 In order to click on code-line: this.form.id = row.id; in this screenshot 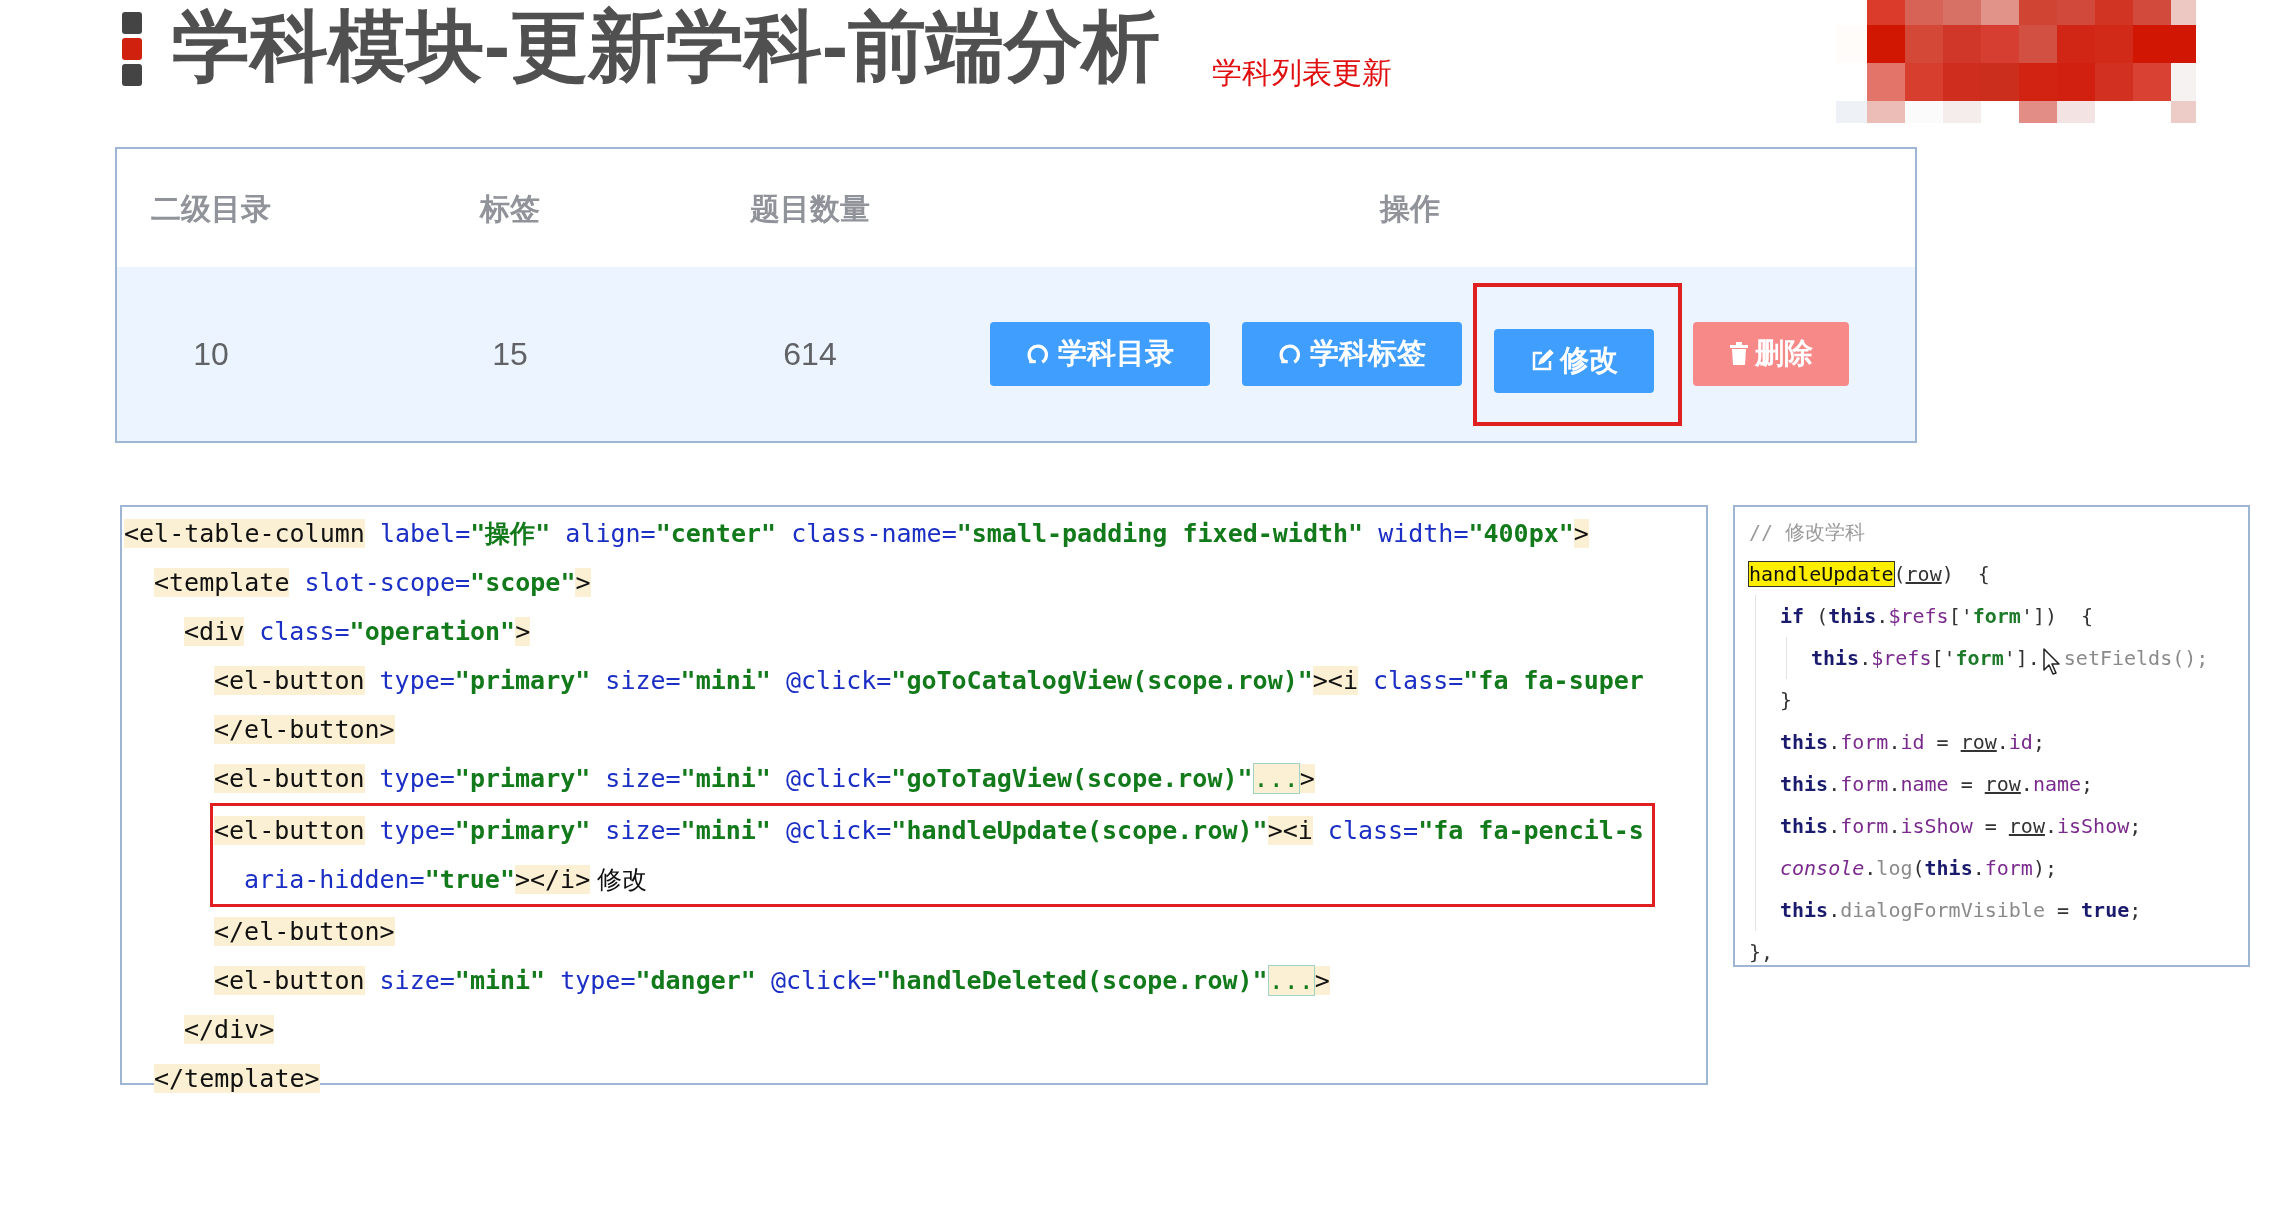, I will do `click(1912, 742)`.